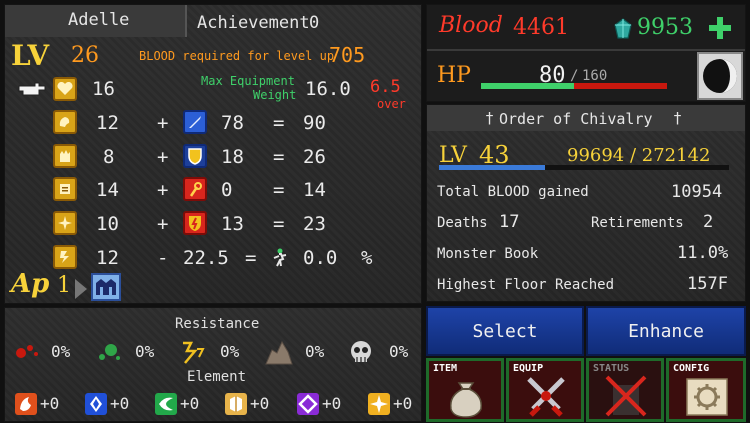  Describe the element at coordinates (81, 289) in the screenshot. I see `ap-arrow` at that location.